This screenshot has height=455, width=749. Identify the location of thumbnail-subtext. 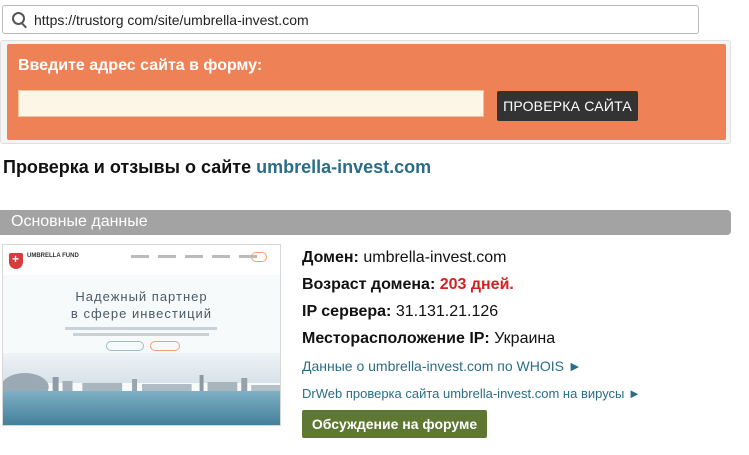
(141, 328).